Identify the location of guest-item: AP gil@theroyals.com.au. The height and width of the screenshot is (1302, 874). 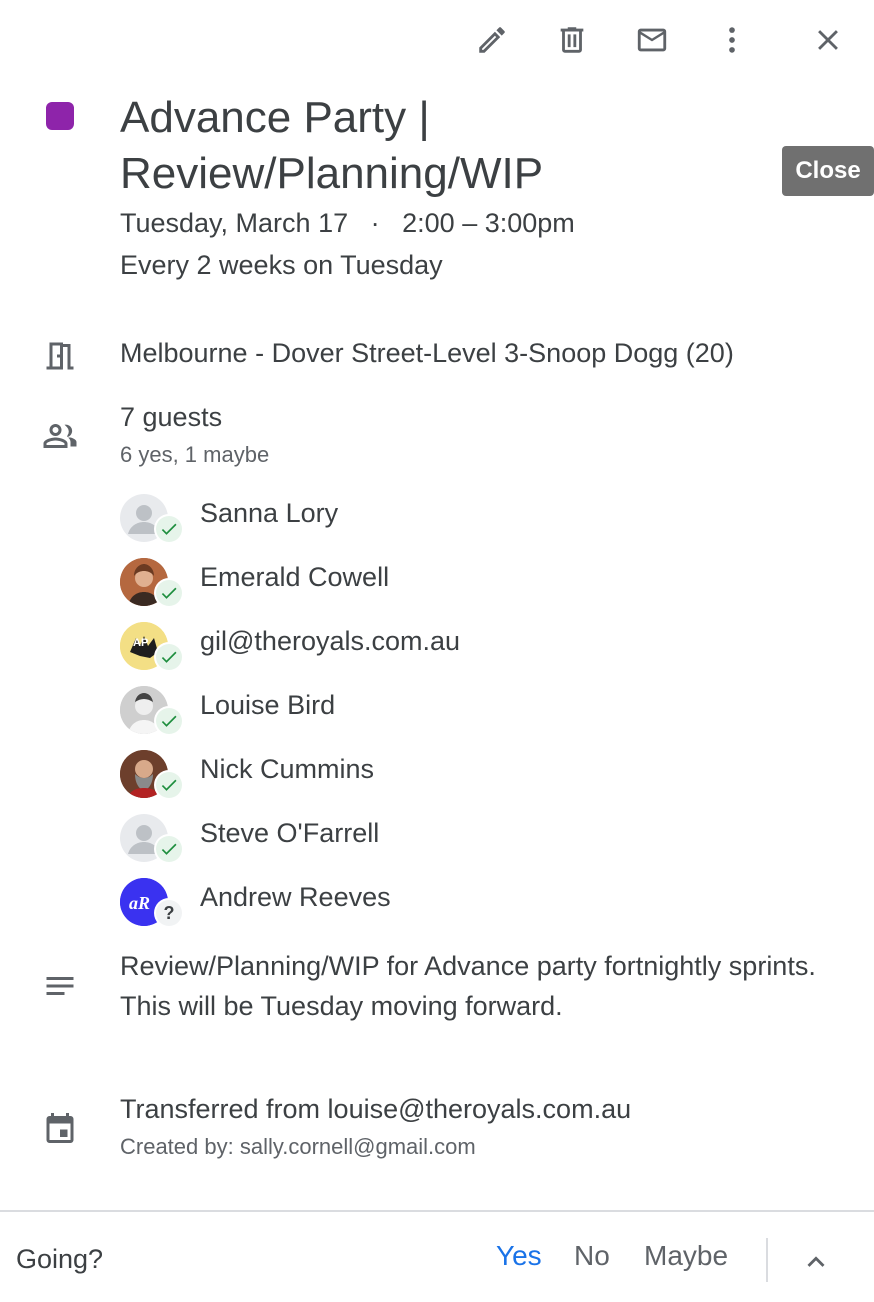
(420, 646).